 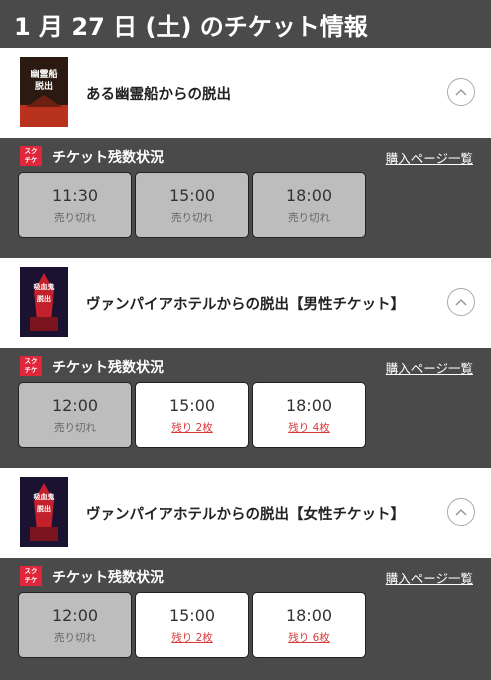 I want to click on event-header: 吸血鬼 脱出 ヴァンパイアホテルからの脱出【男性チケット】, so click(x=245, y=303).